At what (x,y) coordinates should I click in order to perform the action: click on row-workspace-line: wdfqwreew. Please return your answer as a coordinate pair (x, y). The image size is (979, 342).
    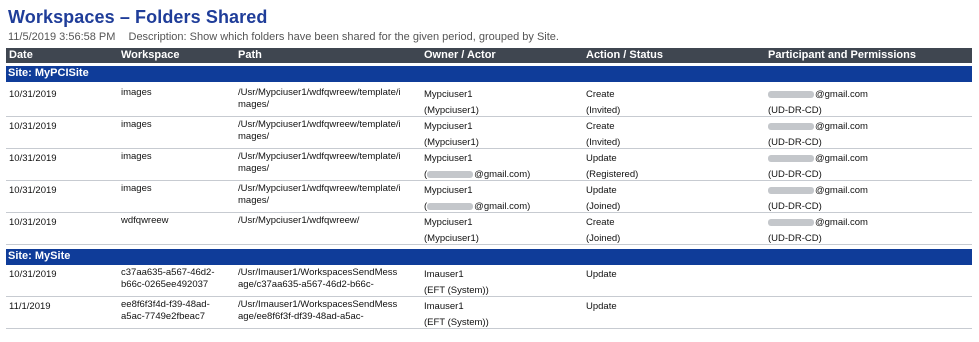
    Looking at the image, I should click on (145, 220).